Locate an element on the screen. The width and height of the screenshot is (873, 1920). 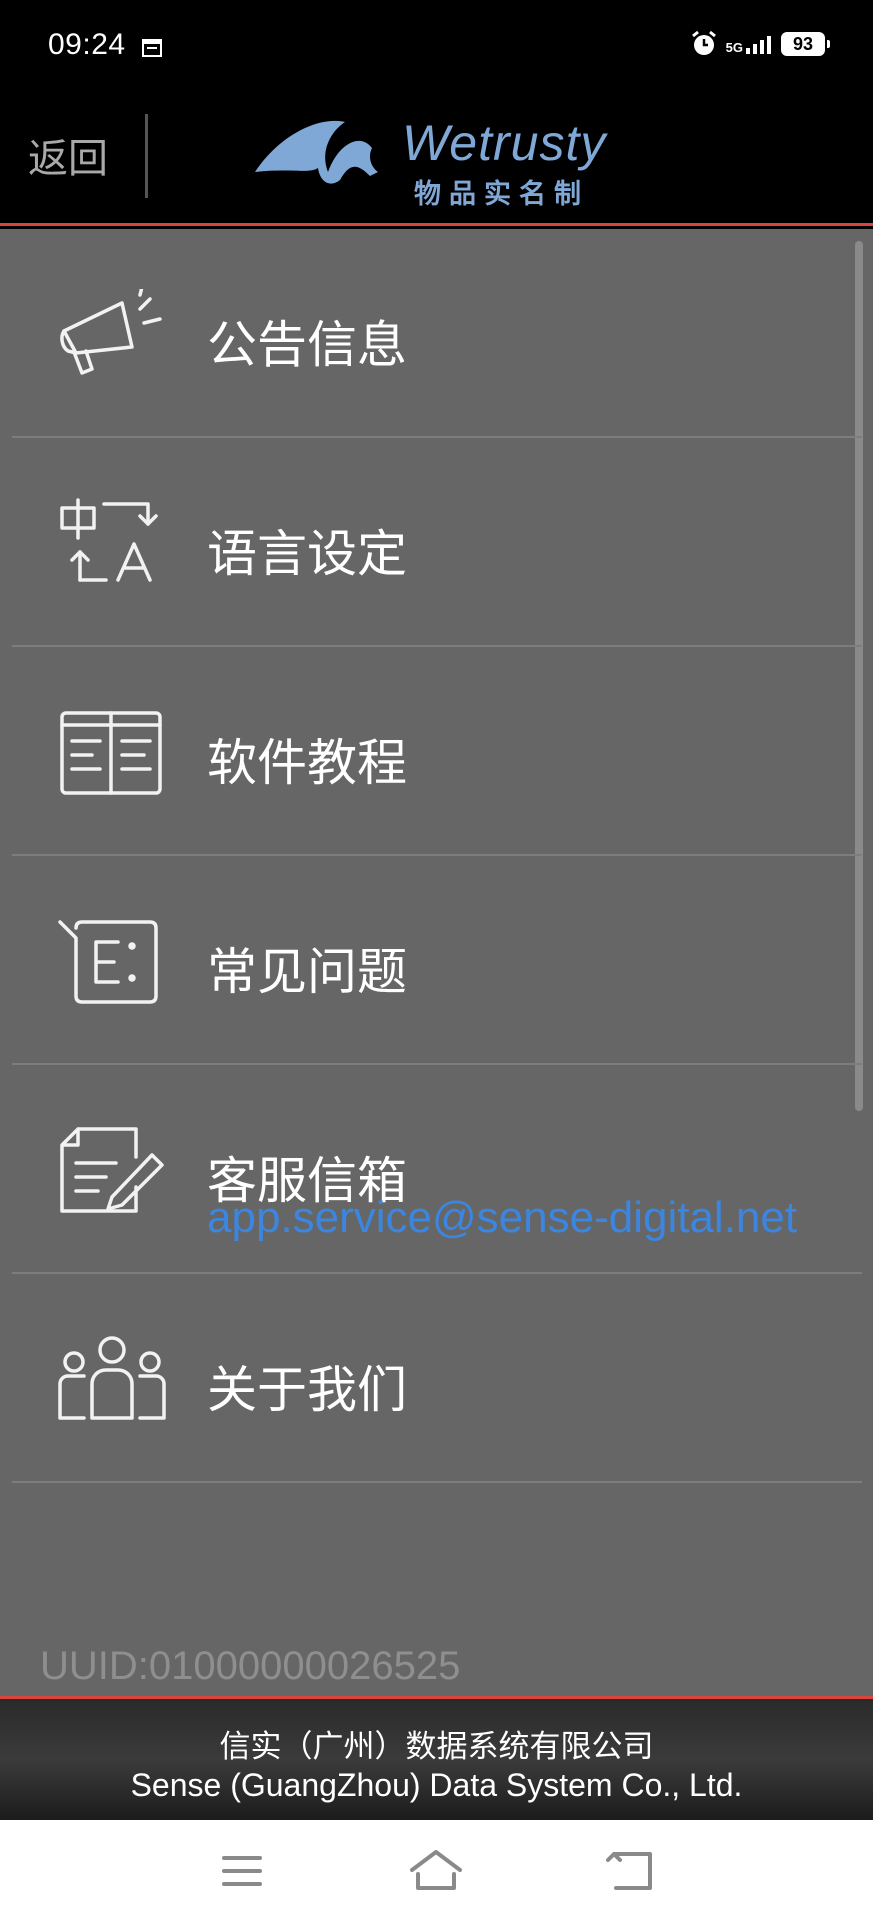
menu-item-faq: 常见问题 is located at coordinates (437, 960).